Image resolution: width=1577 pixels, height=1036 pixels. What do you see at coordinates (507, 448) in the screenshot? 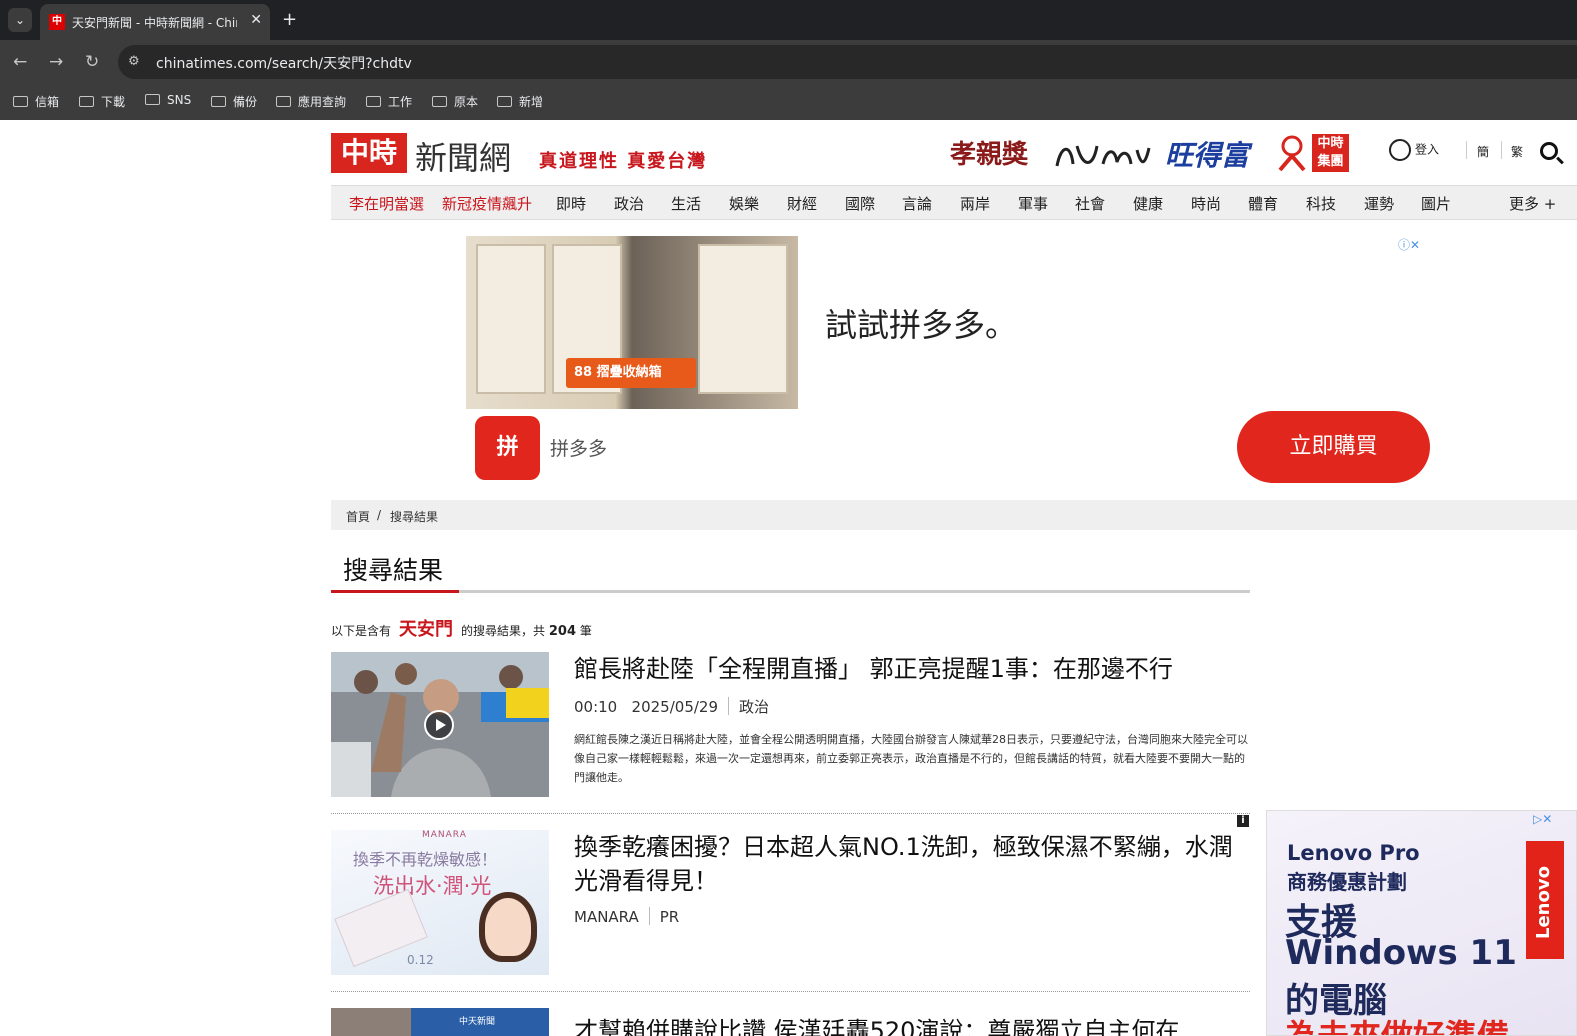
I see `ad-brand-logo: 拼` at bounding box center [507, 448].